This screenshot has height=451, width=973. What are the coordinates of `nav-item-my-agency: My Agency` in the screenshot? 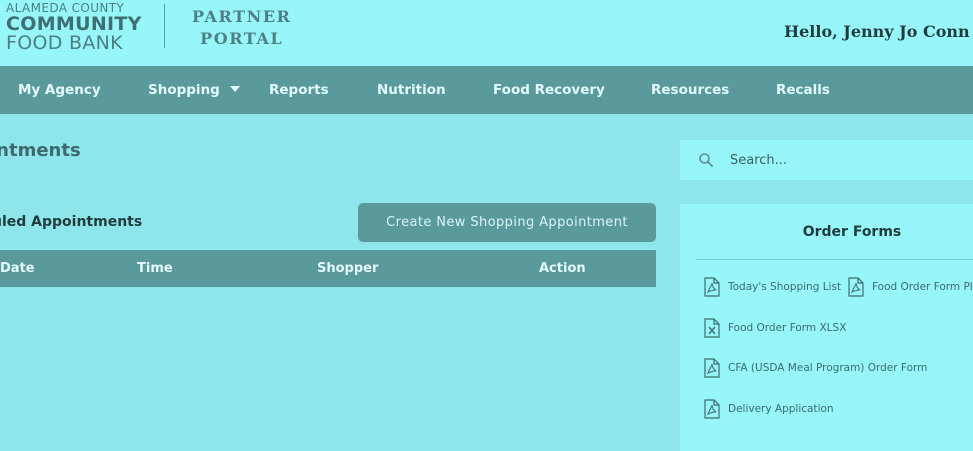 It's located at (59, 90).